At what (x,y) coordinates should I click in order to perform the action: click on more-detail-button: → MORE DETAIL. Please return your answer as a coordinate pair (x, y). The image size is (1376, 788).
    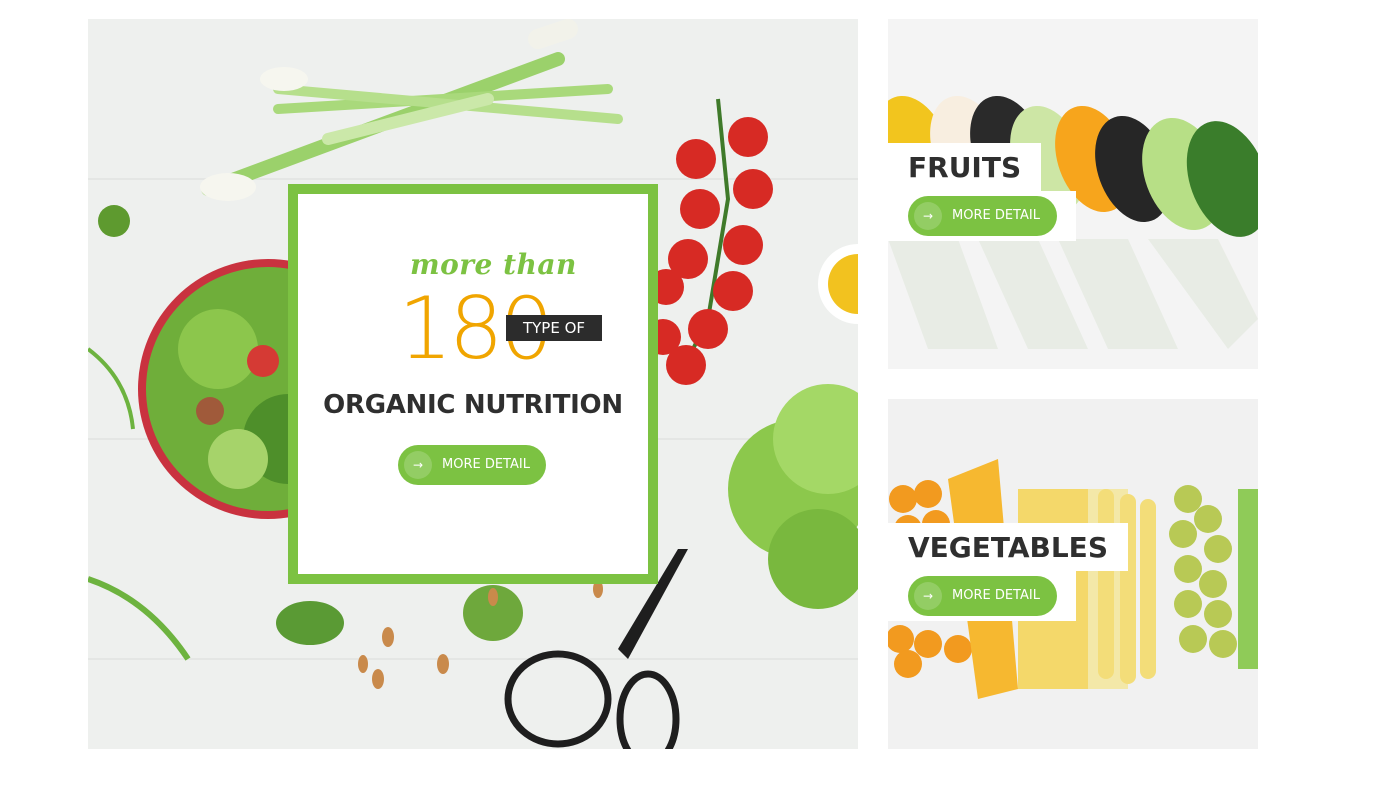
    Looking at the image, I should click on (472, 465).